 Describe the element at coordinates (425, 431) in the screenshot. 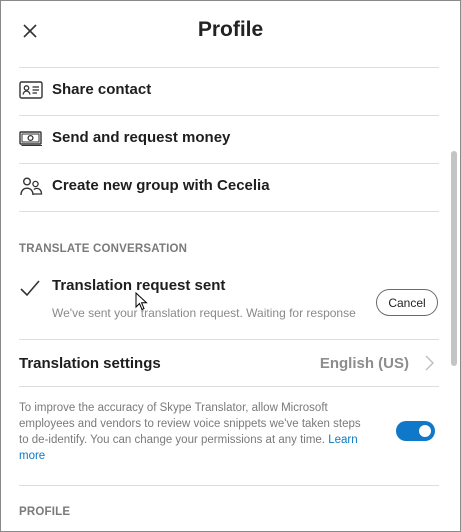

I see `toggle-knob` at that location.